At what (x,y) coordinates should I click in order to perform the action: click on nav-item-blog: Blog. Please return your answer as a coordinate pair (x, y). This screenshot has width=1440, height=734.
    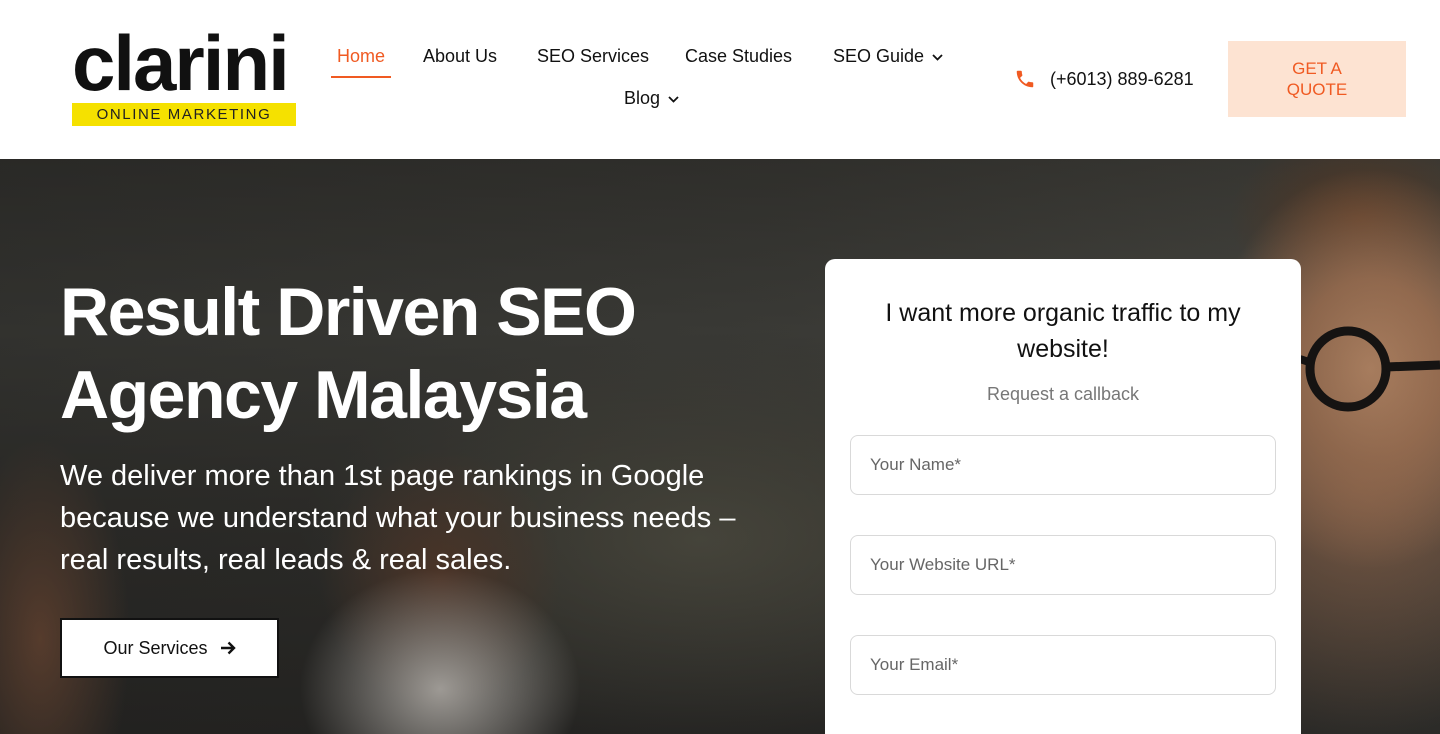
    Looking at the image, I should click on (651, 98).